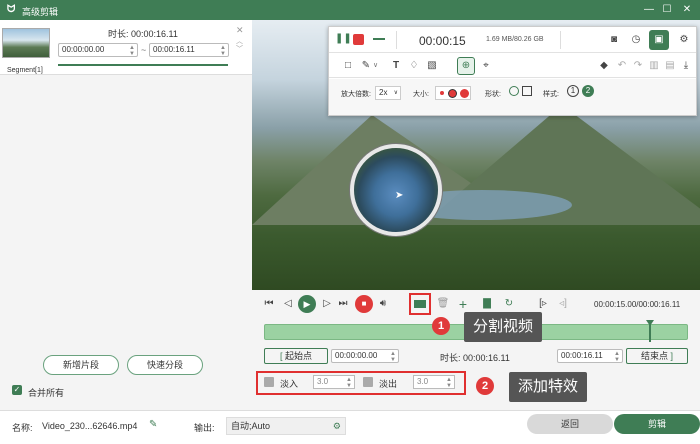 The width and height of the screenshot is (700, 444). I want to click on range-end-input: 00:00:16.11 ▲ ▼, so click(590, 356).